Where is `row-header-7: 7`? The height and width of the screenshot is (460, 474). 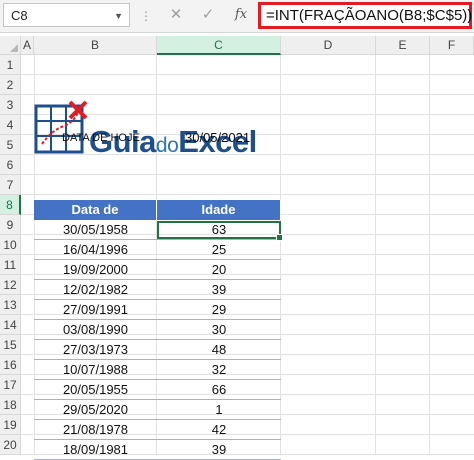 row-header-7: 7 is located at coordinates (10, 185).